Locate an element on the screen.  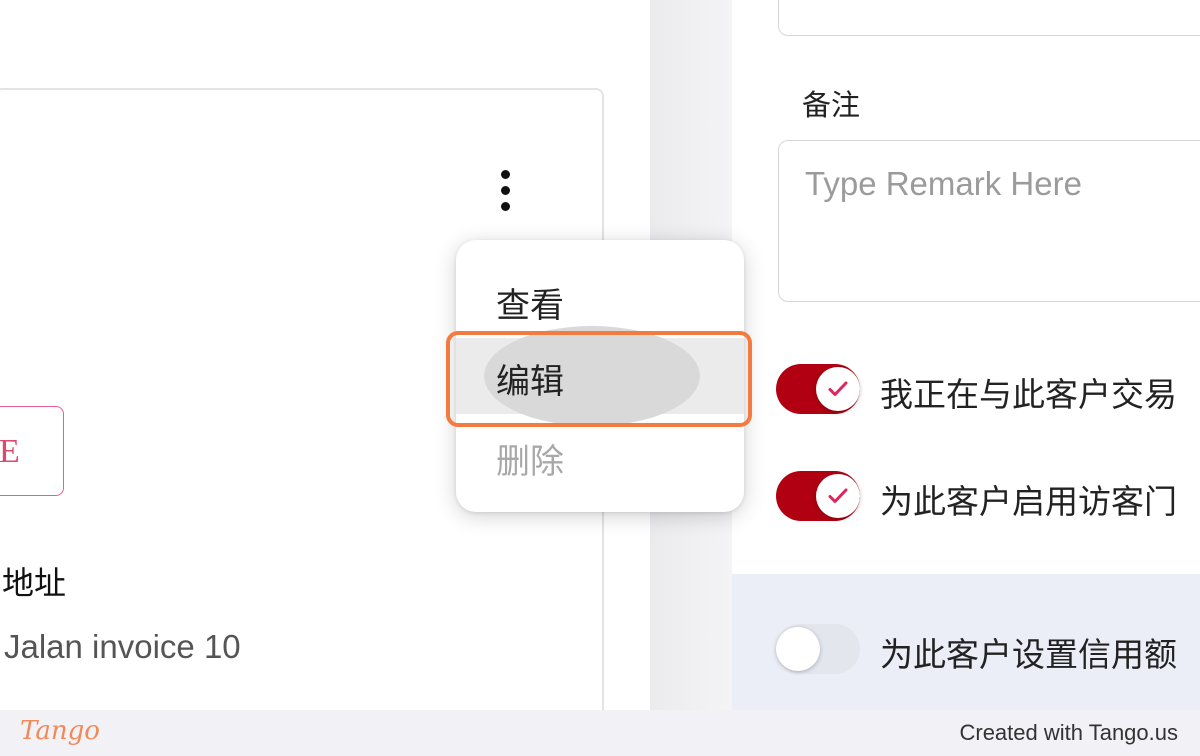
visitor-portal-toggle-label: 为此客户启用访客门 is located at coordinates (1028, 501).